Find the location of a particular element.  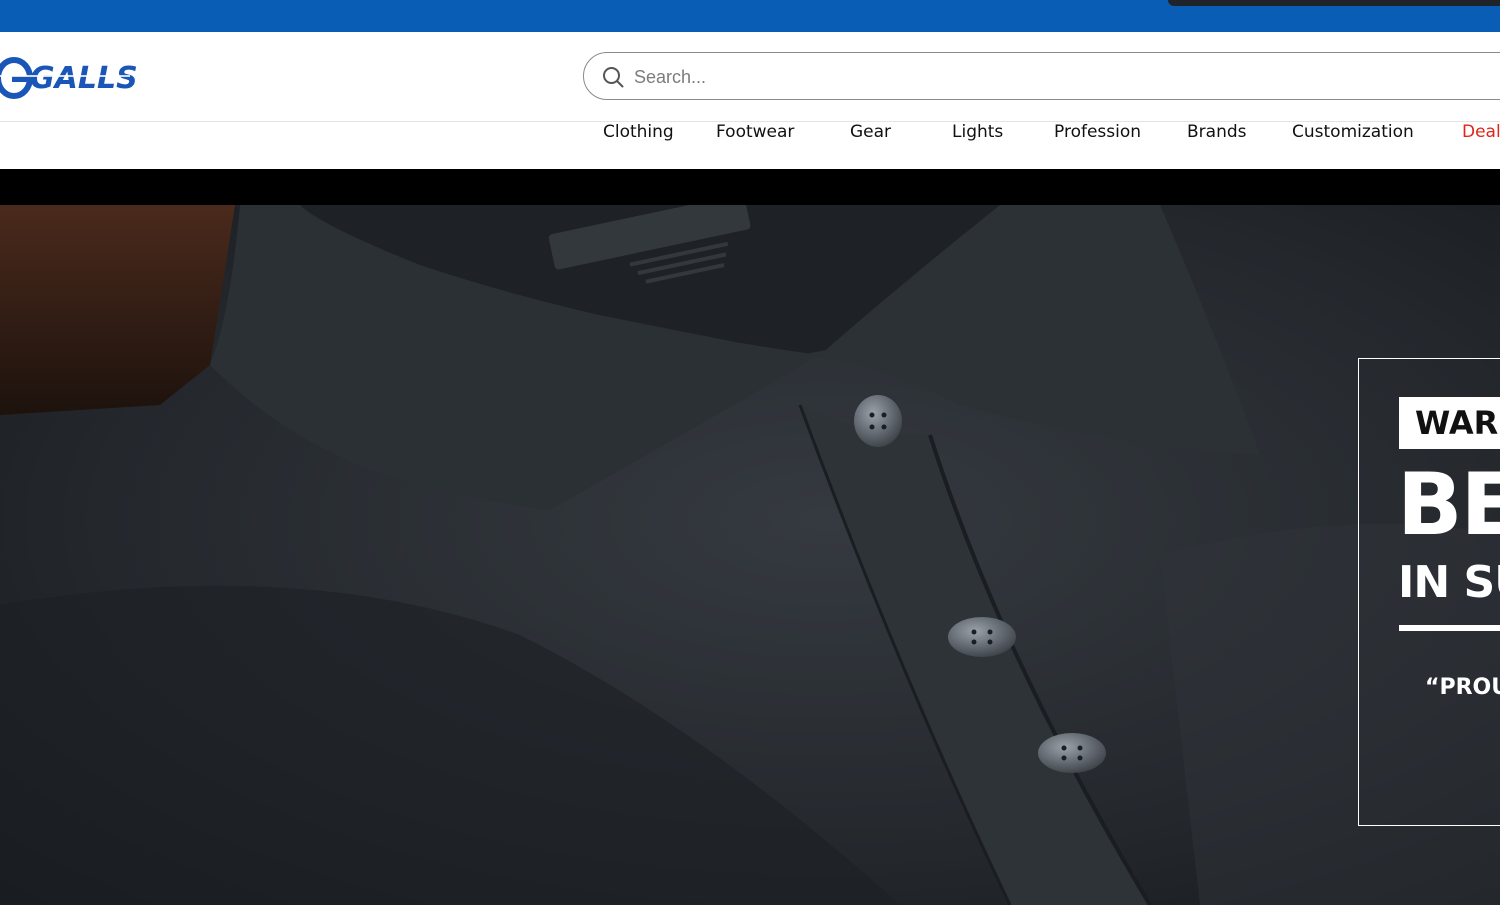

promo-card: WARM BE IN SU “PROUD is located at coordinates (1429, 592).